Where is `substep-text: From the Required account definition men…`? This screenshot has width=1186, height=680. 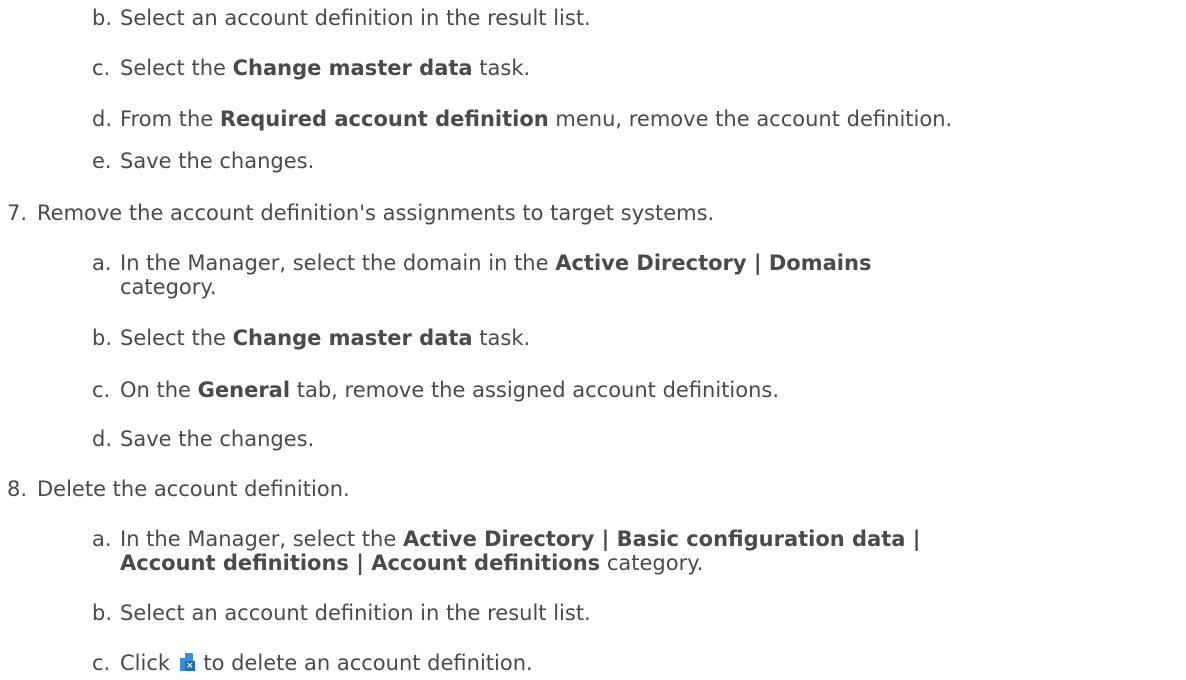 substep-text: From the Required account definition men… is located at coordinates (536, 119).